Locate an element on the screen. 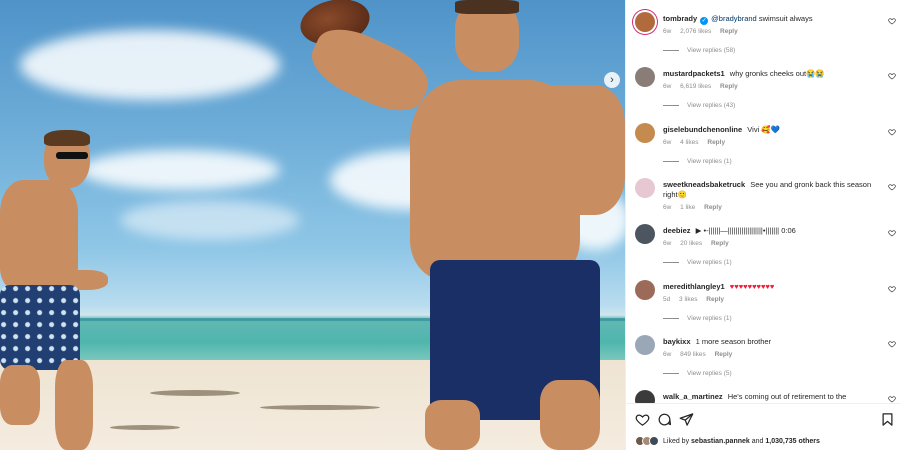 The image size is (900, 450). comment-meta: 6w 849 likes Reply is located at coordinates (701, 354).